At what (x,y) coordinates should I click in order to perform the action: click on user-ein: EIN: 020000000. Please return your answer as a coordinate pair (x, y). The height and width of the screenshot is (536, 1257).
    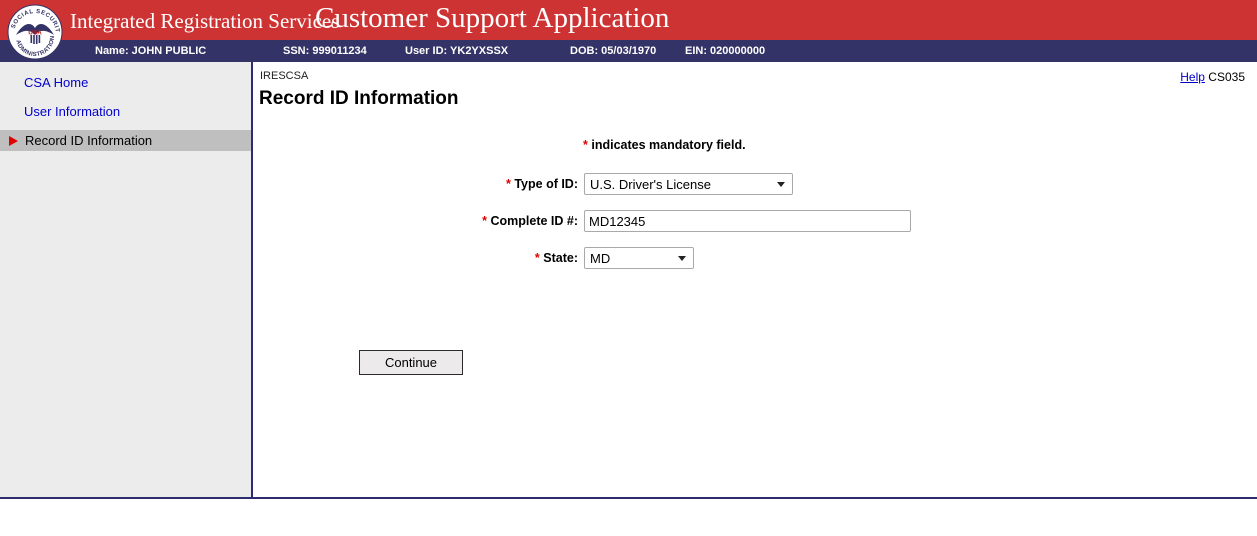
    Looking at the image, I should click on (725, 51).